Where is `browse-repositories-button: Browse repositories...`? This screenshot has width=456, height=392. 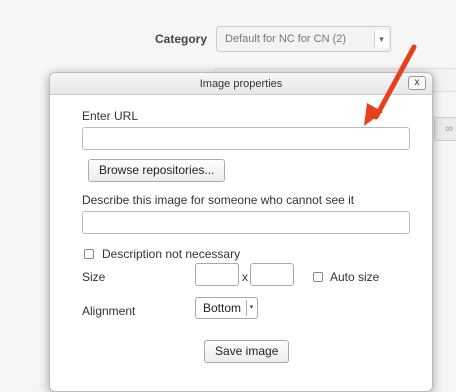
browse-repositories-button: Browse repositories... is located at coordinates (157, 170).